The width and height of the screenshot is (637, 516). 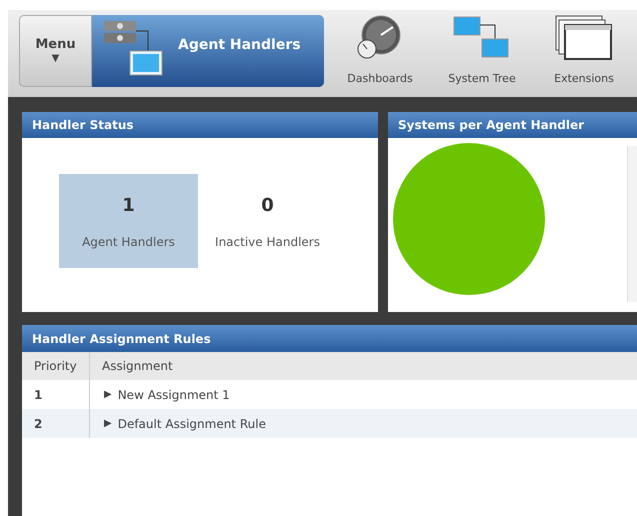 What do you see at coordinates (192, 423) in the screenshot?
I see `assignment-name: Default Assignment Rule` at bounding box center [192, 423].